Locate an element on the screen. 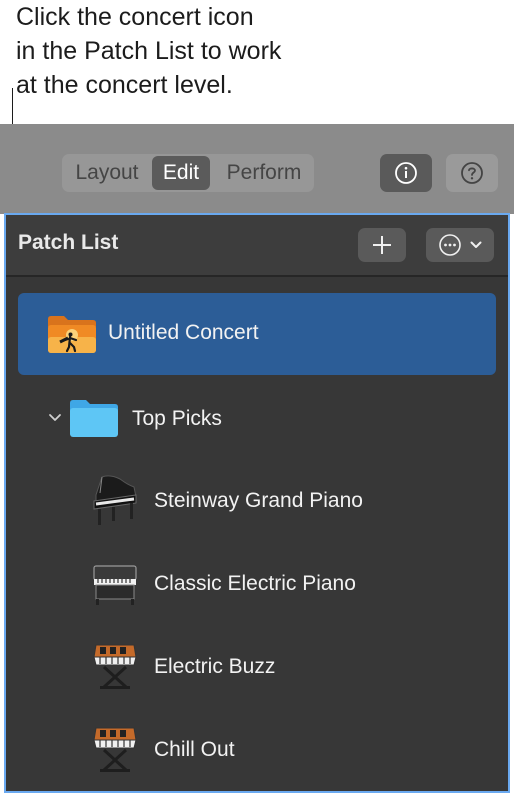  add-patch-button is located at coordinates (382, 245).